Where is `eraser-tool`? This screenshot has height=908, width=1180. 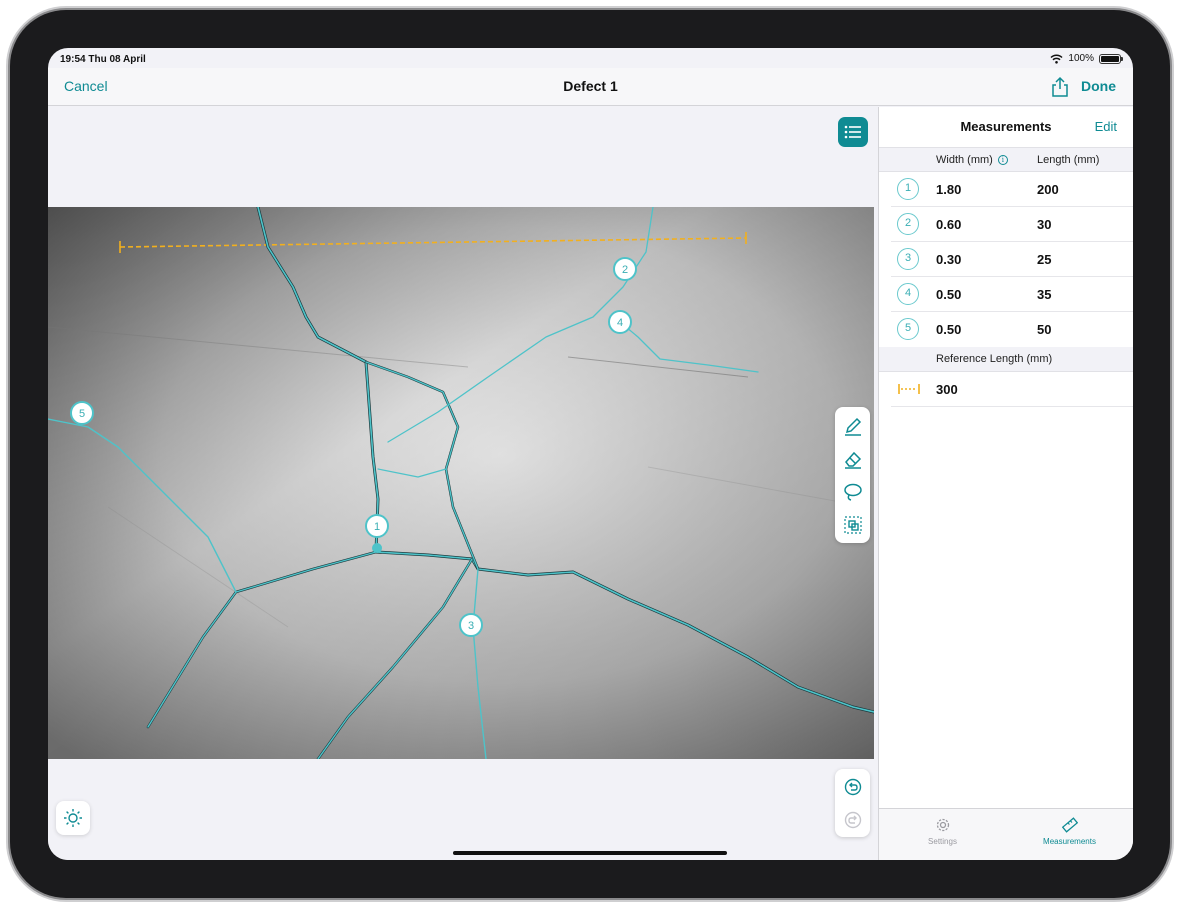
eraser-tool is located at coordinates (852, 458).